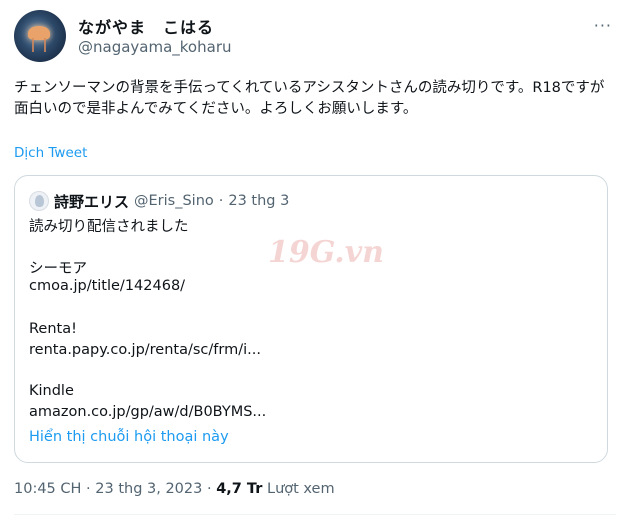  Describe the element at coordinates (40, 36) in the screenshot. I see `avatar` at that location.